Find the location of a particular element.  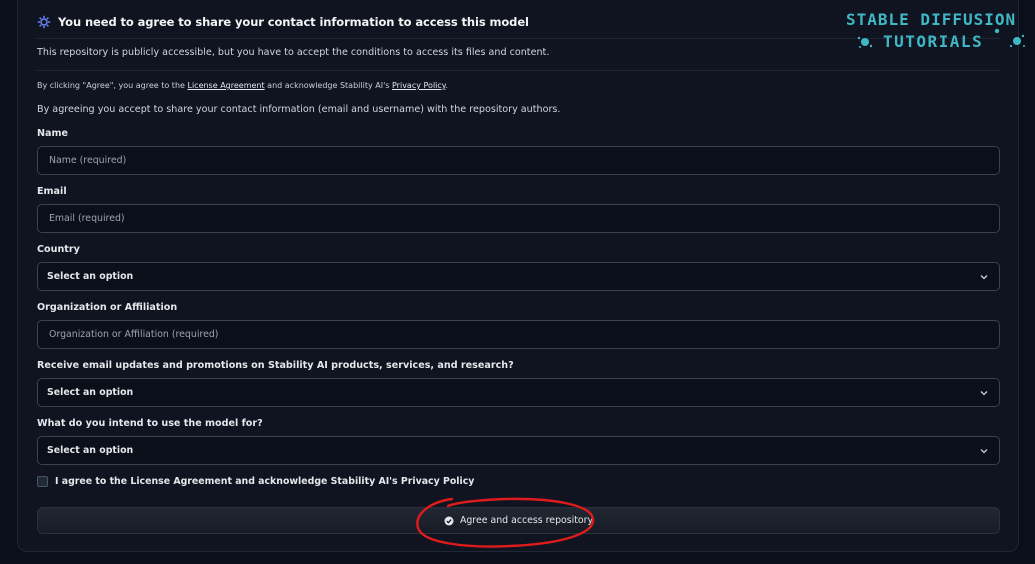

license-agreement-link: License Agreement is located at coordinates (225, 85).